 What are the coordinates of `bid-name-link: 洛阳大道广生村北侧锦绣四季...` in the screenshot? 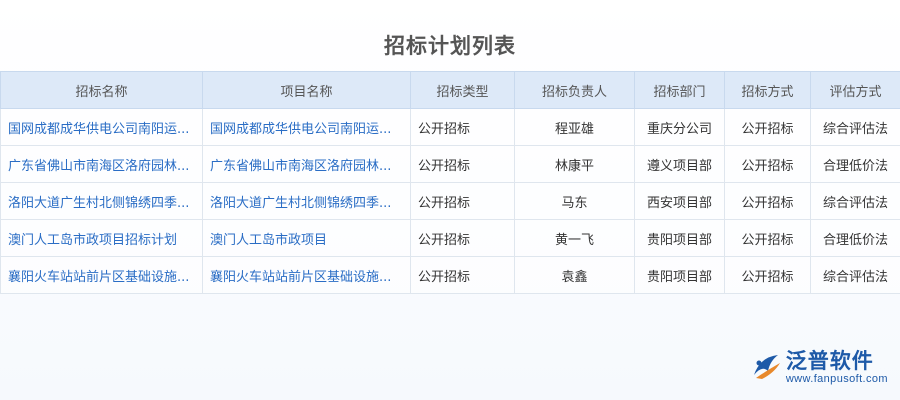 It's located at (101, 201).